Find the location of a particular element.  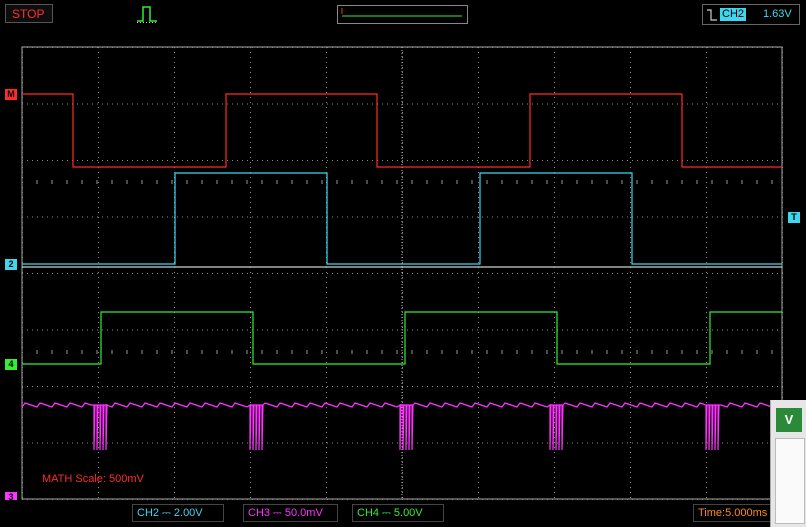

widget-list is located at coordinates (790, 481).